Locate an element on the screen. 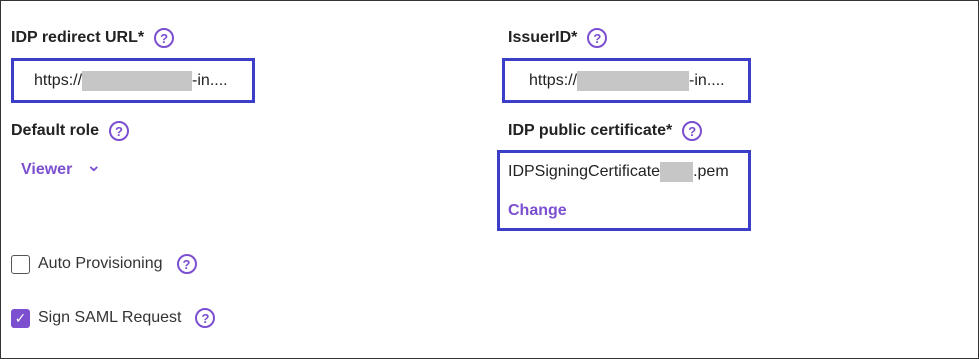 Image resolution: width=979 pixels, height=359 pixels. chevron-down-icon: ⌄ is located at coordinates (94, 165).